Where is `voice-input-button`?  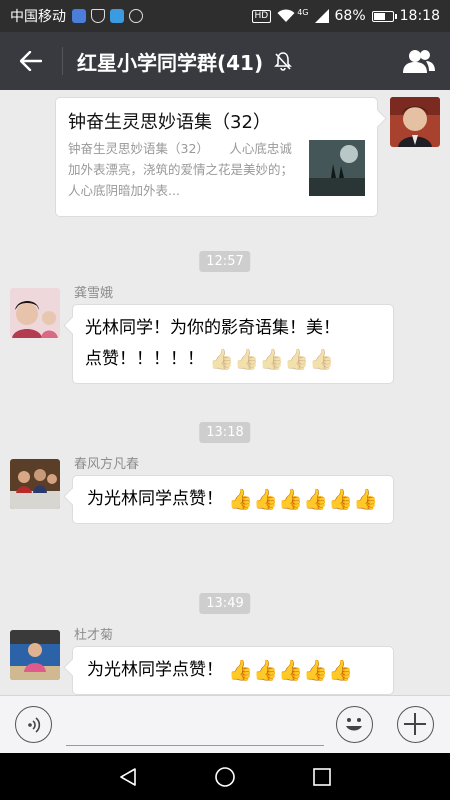
voice-input-button is located at coordinates (33, 724).